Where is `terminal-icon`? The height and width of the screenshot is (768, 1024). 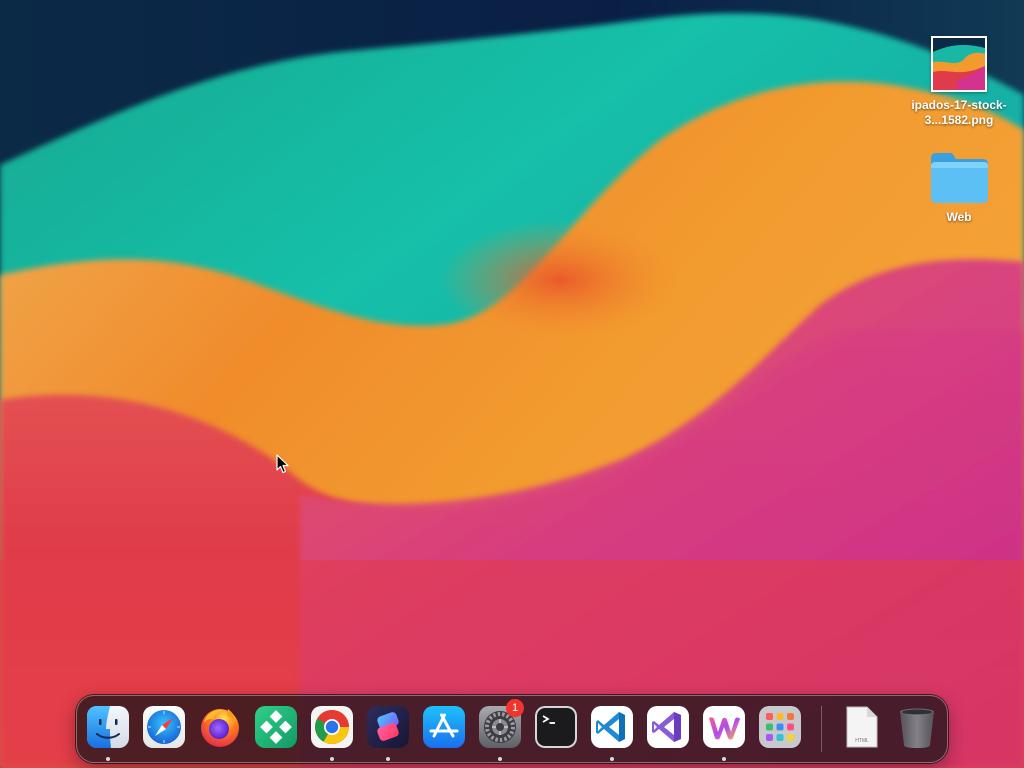
terminal-icon is located at coordinates (556, 727).